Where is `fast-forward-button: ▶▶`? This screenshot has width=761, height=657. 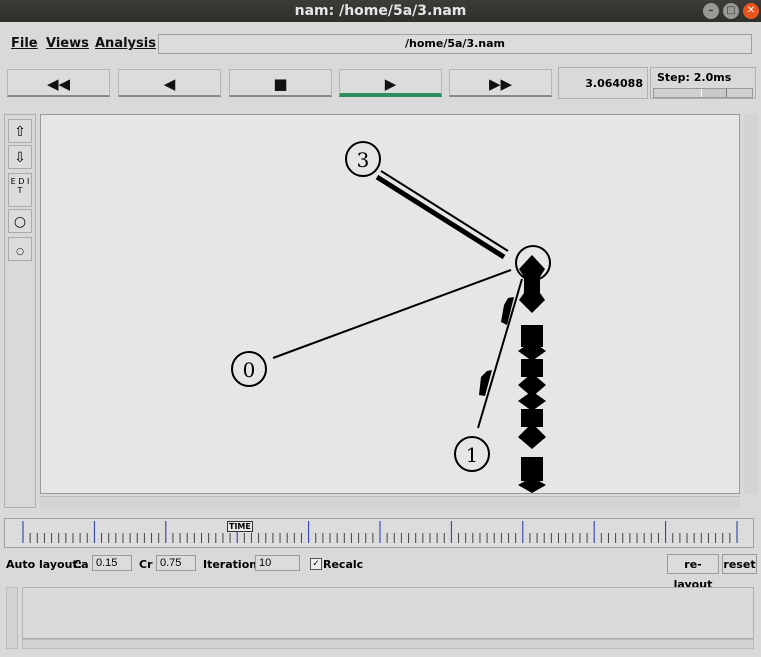 fast-forward-button: ▶▶ is located at coordinates (500, 83).